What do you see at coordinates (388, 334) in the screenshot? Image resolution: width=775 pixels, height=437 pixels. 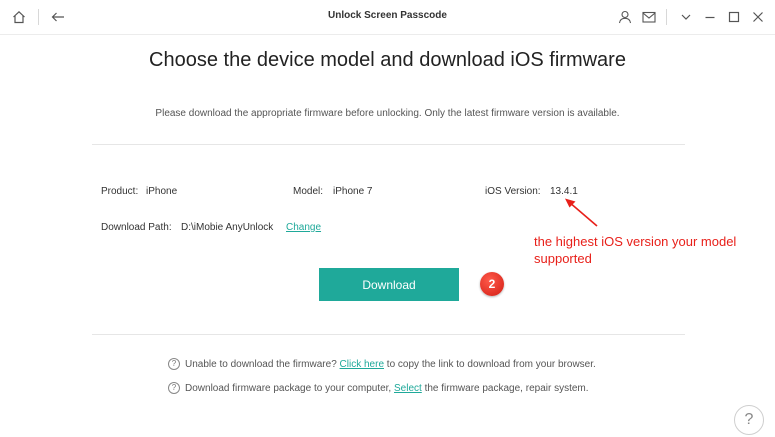 I see `divider-bottom` at bounding box center [388, 334].